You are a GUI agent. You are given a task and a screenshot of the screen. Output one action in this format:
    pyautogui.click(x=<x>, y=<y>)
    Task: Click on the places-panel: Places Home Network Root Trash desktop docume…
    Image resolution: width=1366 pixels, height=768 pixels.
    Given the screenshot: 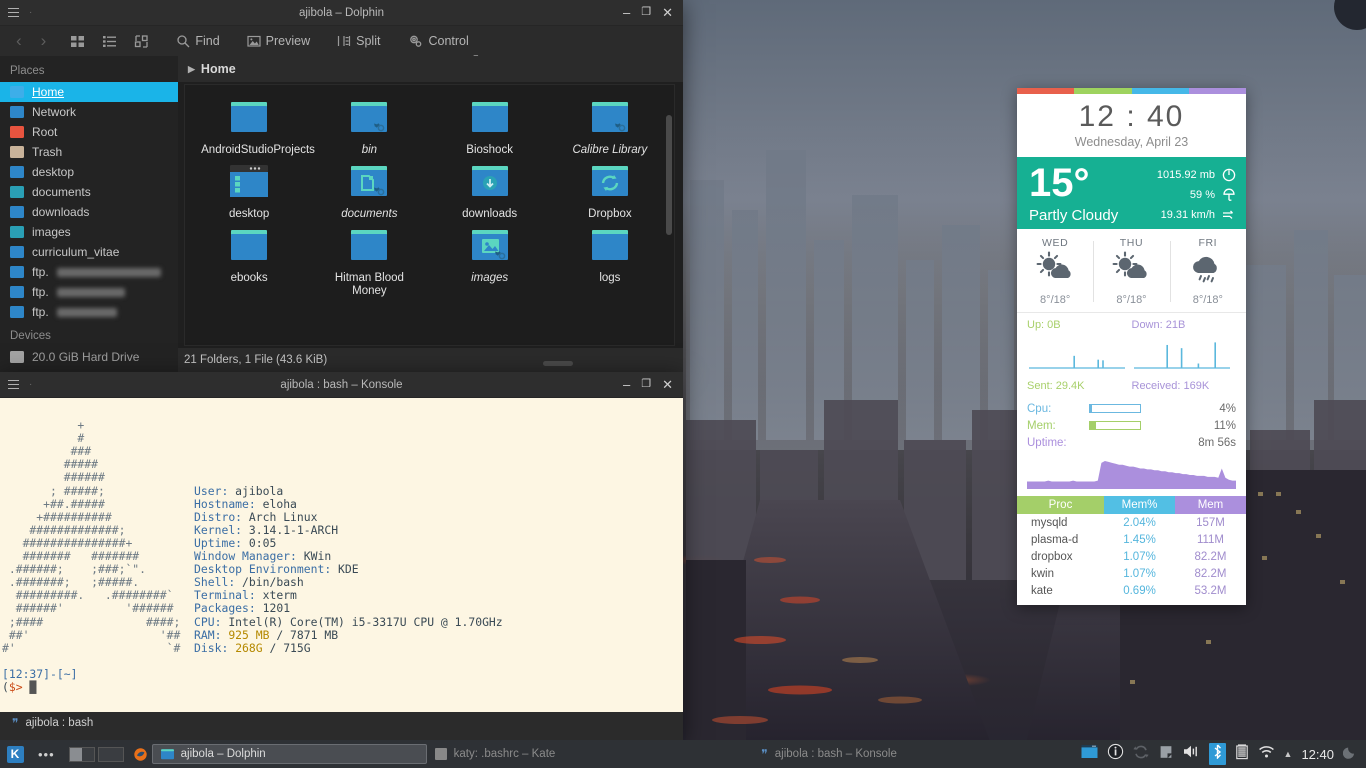 What is the action you would take?
    pyautogui.click(x=89, y=214)
    